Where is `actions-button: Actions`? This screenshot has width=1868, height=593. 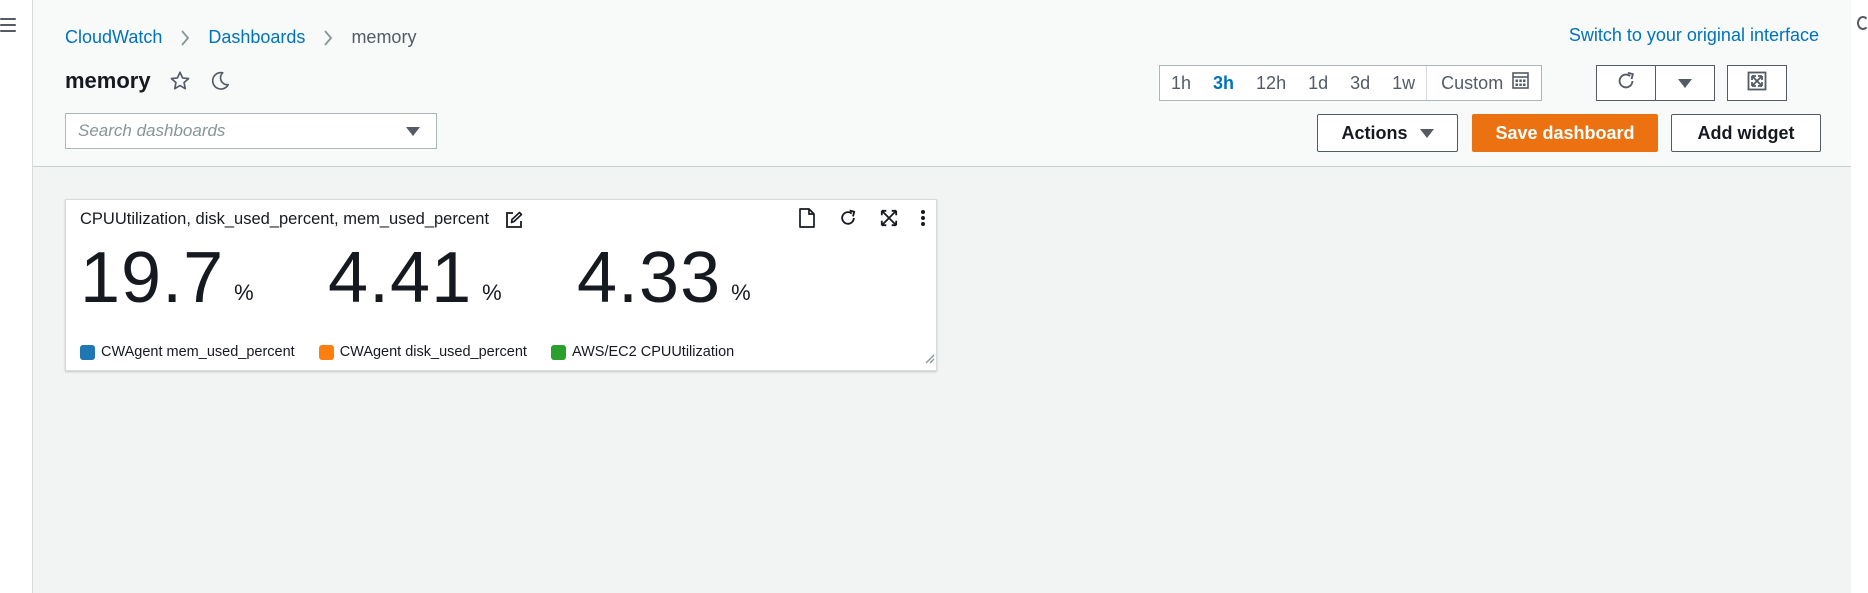 actions-button: Actions is located at coordinates (1387, 133).